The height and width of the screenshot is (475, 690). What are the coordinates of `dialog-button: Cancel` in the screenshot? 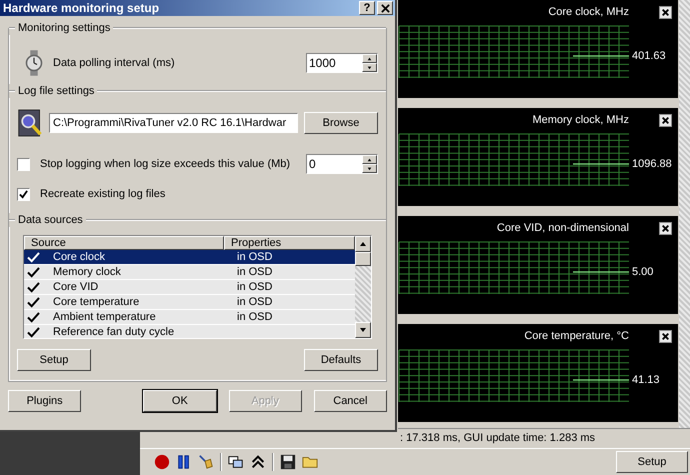 It's located at (350, 401).